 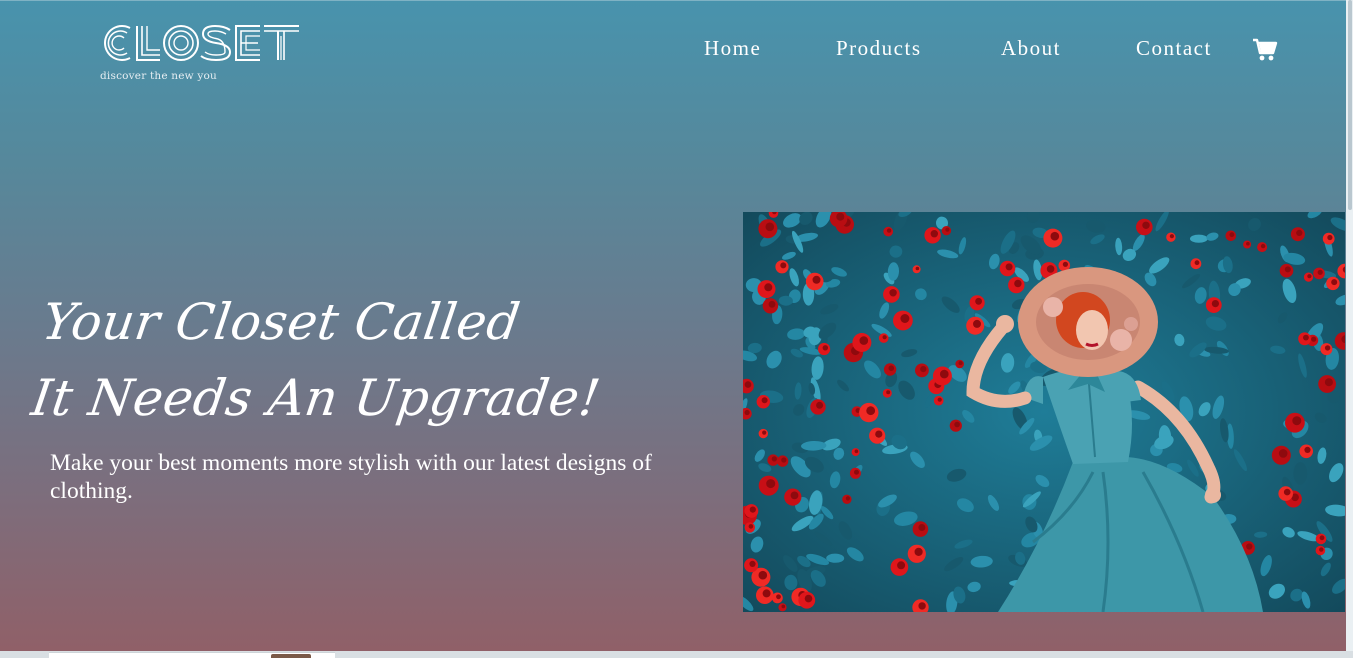 I want to click on shopping-cart-icon, so click(x=1265, y=50).